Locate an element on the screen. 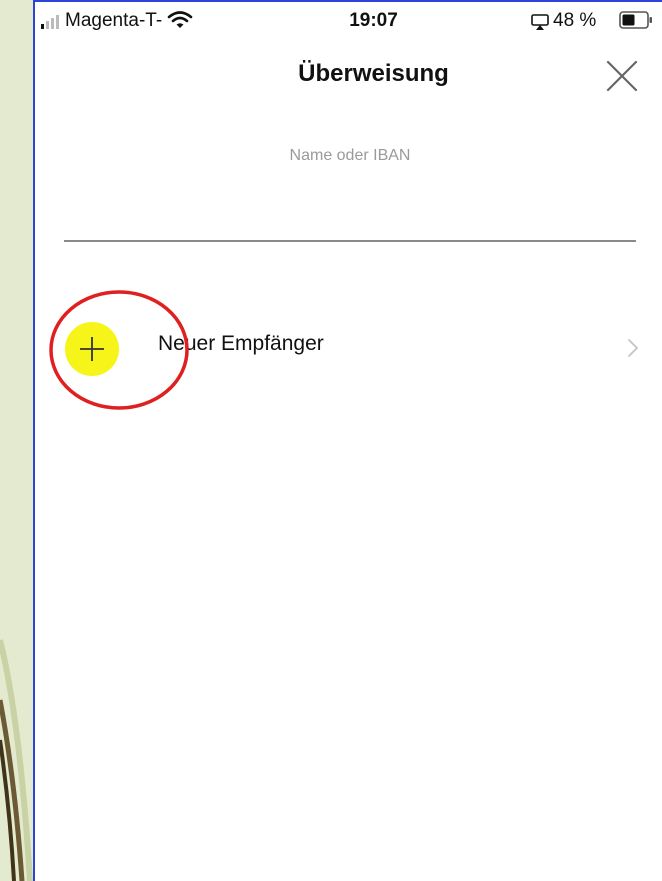  chevron-right-icon is located at coordinates (633, 348).